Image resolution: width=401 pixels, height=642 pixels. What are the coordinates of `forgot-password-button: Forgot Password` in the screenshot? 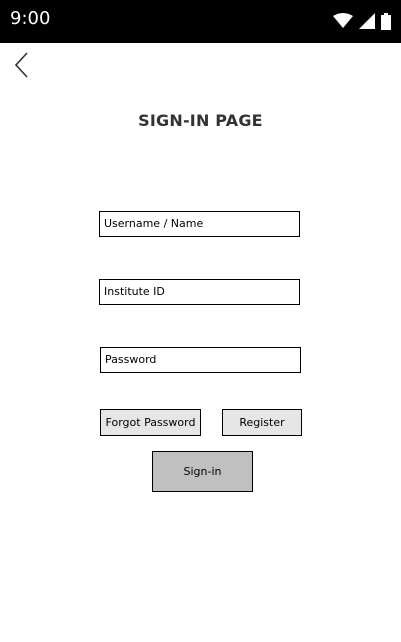 It's located at (150, 422).